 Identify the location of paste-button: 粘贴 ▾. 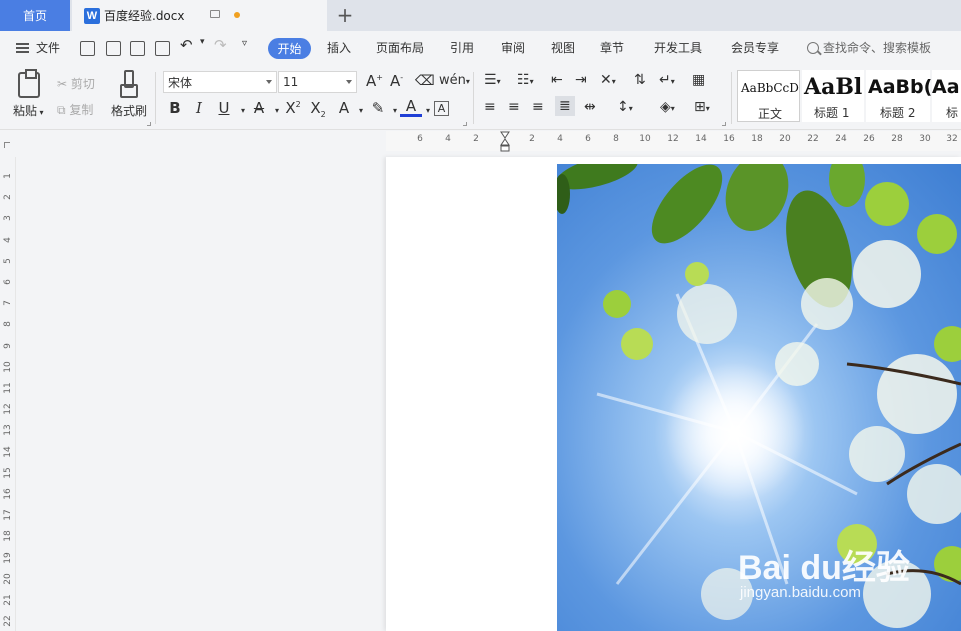
(28, 110).